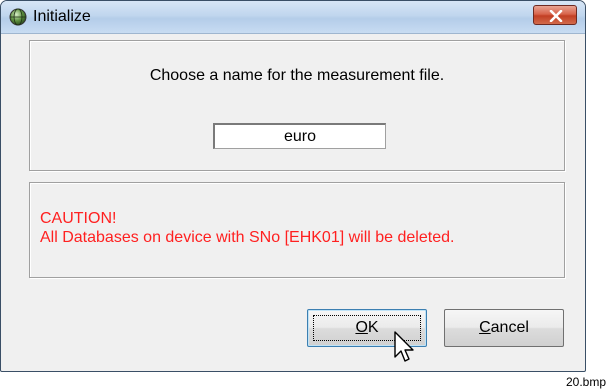  Describe the element at coordinates (62, 16) in the screenshot. I see `window-title: Initialize` at that location.